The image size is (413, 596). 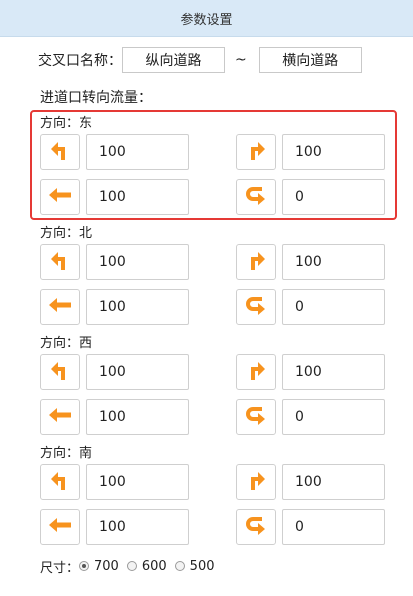 I want to click on flow-section-label: 进道口转向流量：, so click(x=96, y=98).